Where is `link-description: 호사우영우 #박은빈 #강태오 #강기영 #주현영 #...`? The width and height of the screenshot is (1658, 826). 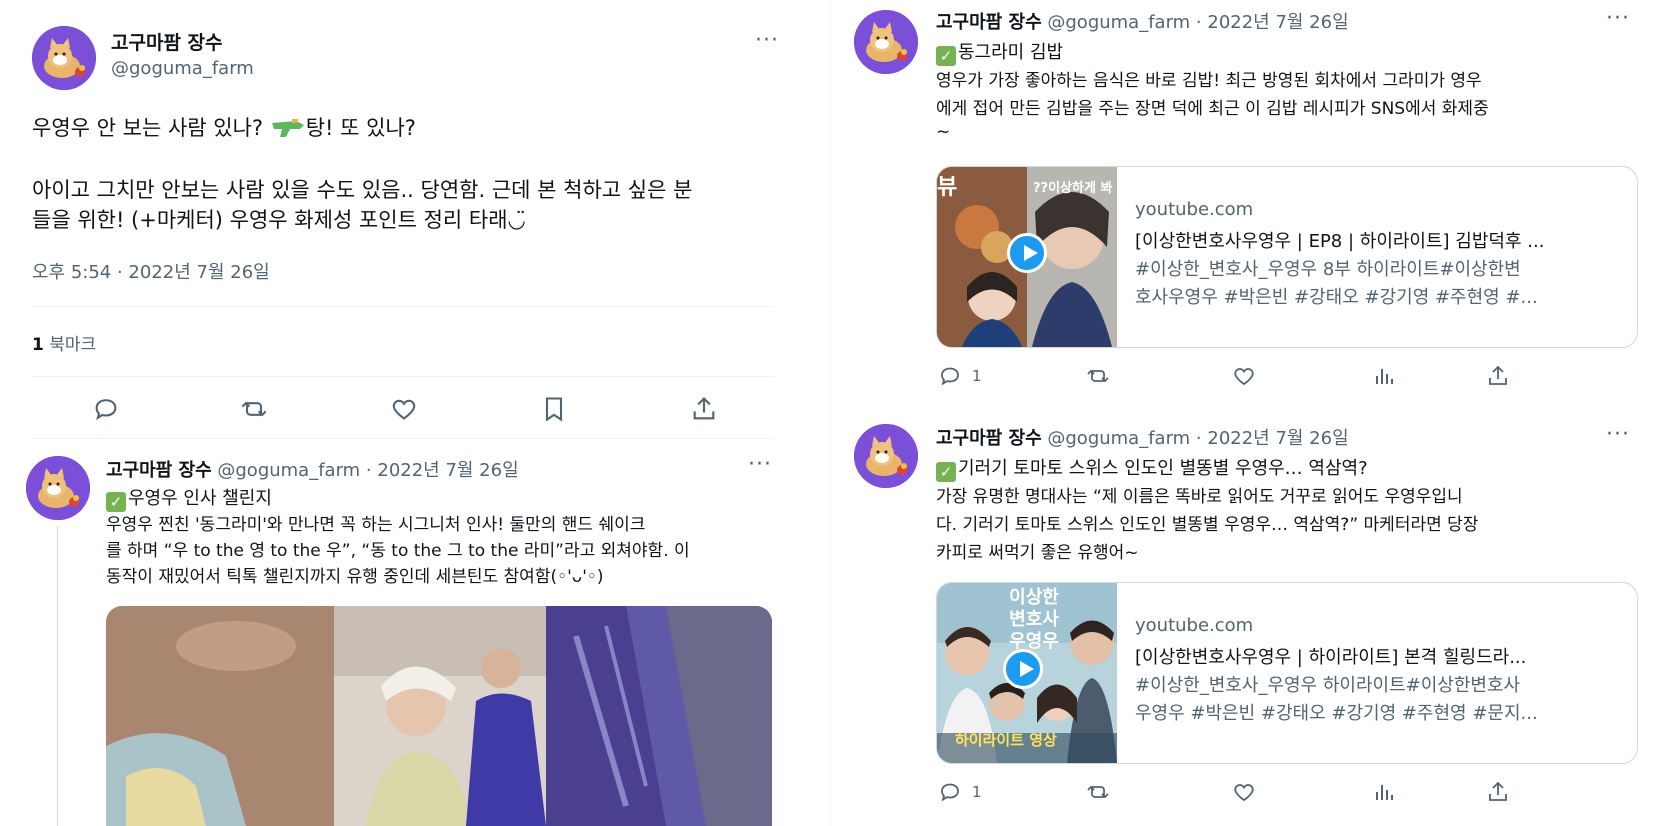 link-description: 호사우영우 #박은빈 #강태오 #강기영 #주현영 #... is located at coordinates (1336, 297).